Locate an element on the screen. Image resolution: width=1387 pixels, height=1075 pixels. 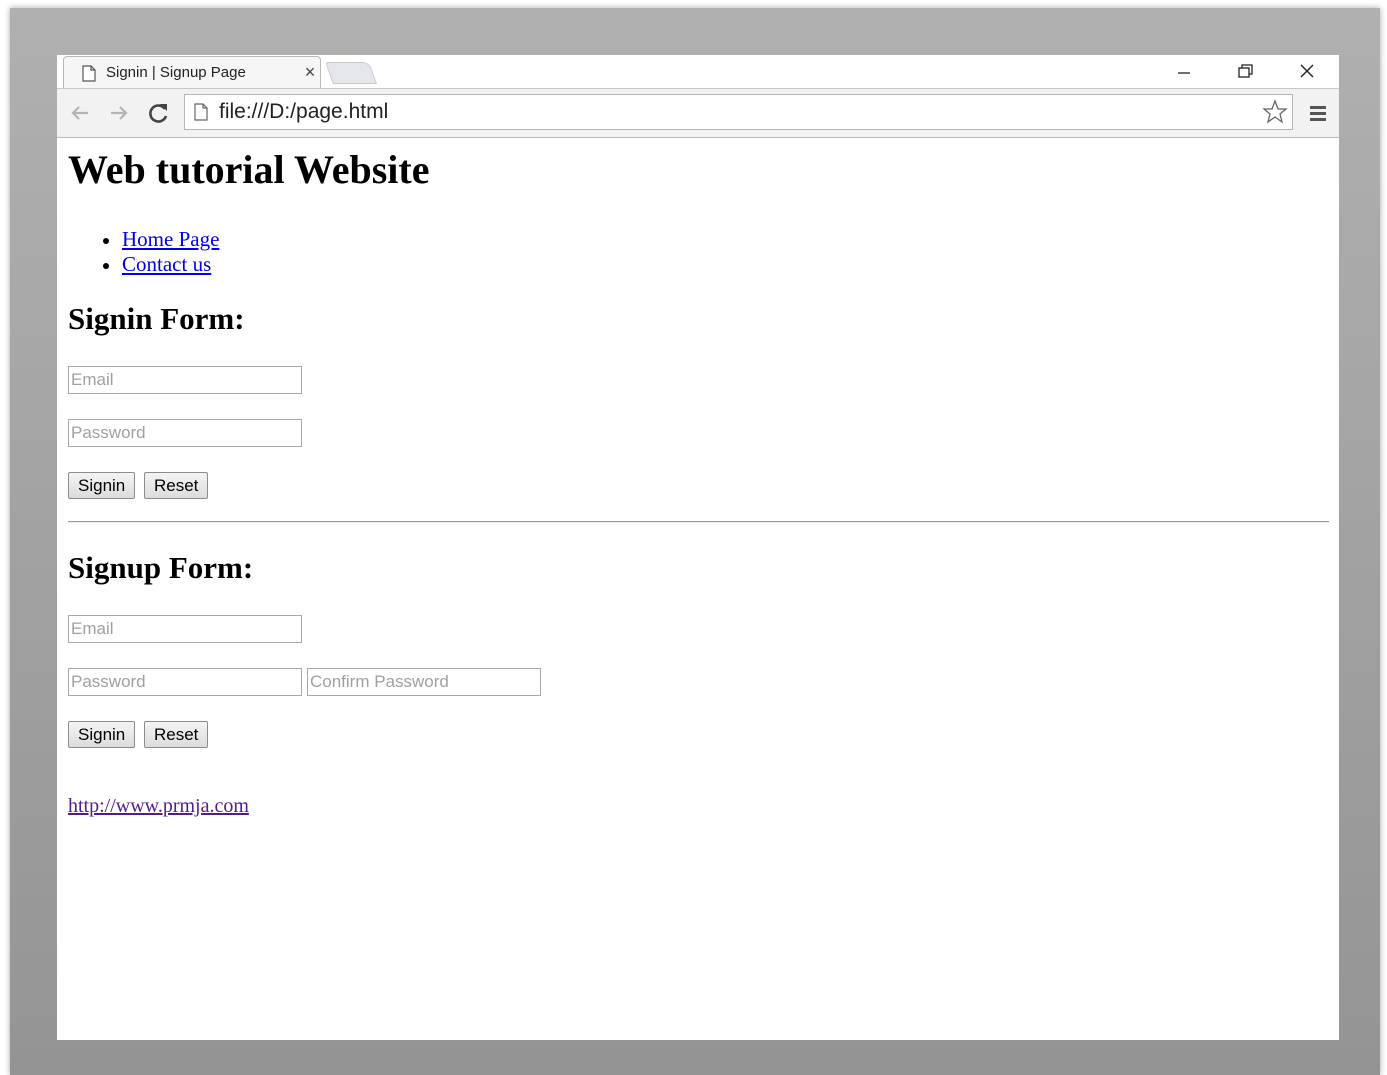
nav-item: Contact us is located at coordinates (143, 264).